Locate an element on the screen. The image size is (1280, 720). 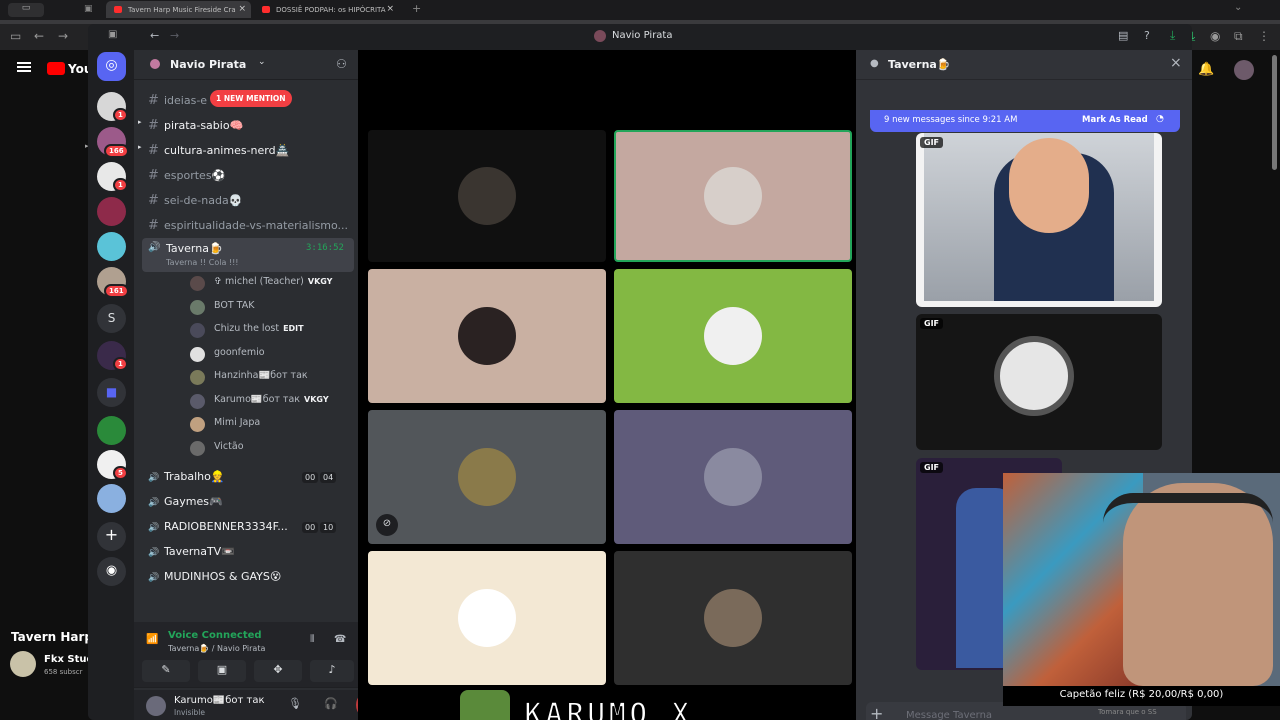
voice-user: Victão is located at coordinates (217, 450).